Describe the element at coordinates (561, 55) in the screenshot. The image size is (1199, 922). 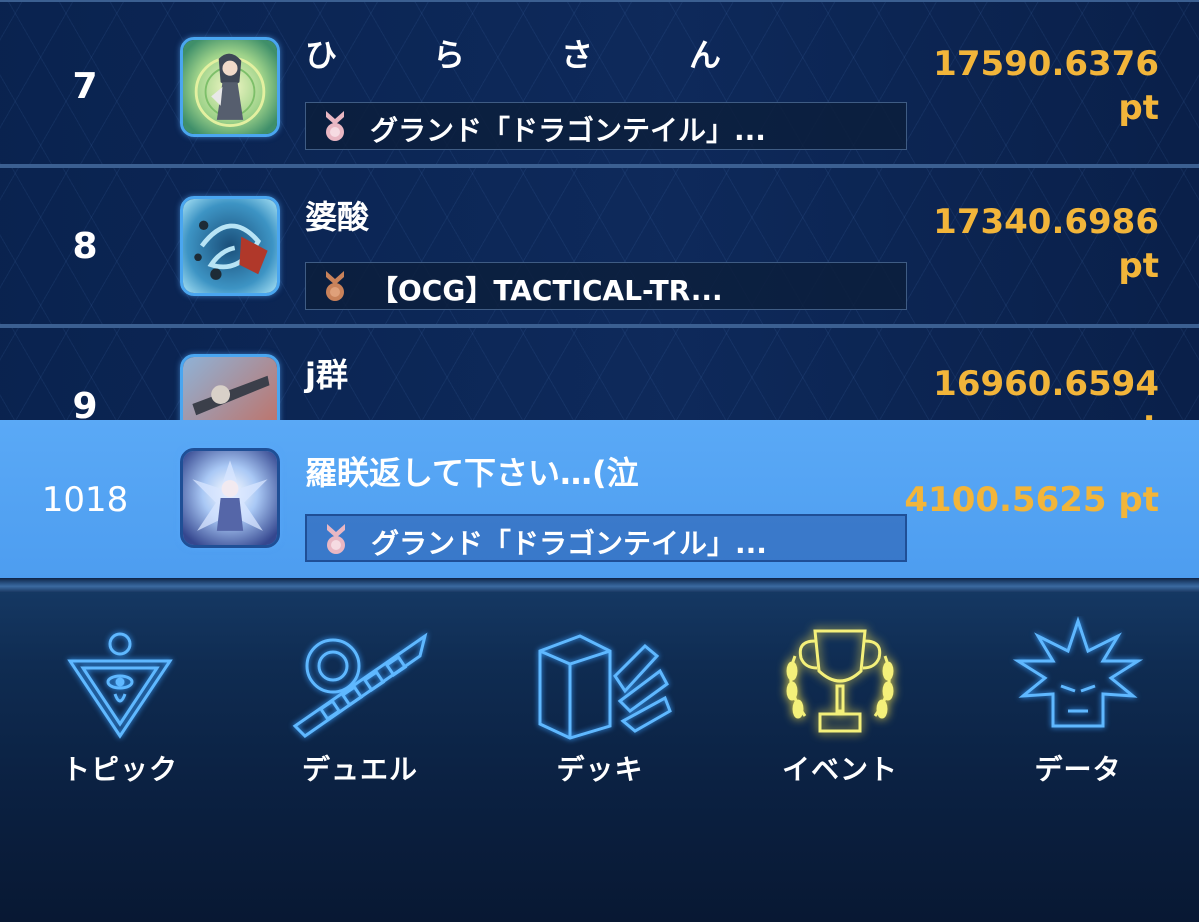
I see `player-name: ひらさん` at that location.